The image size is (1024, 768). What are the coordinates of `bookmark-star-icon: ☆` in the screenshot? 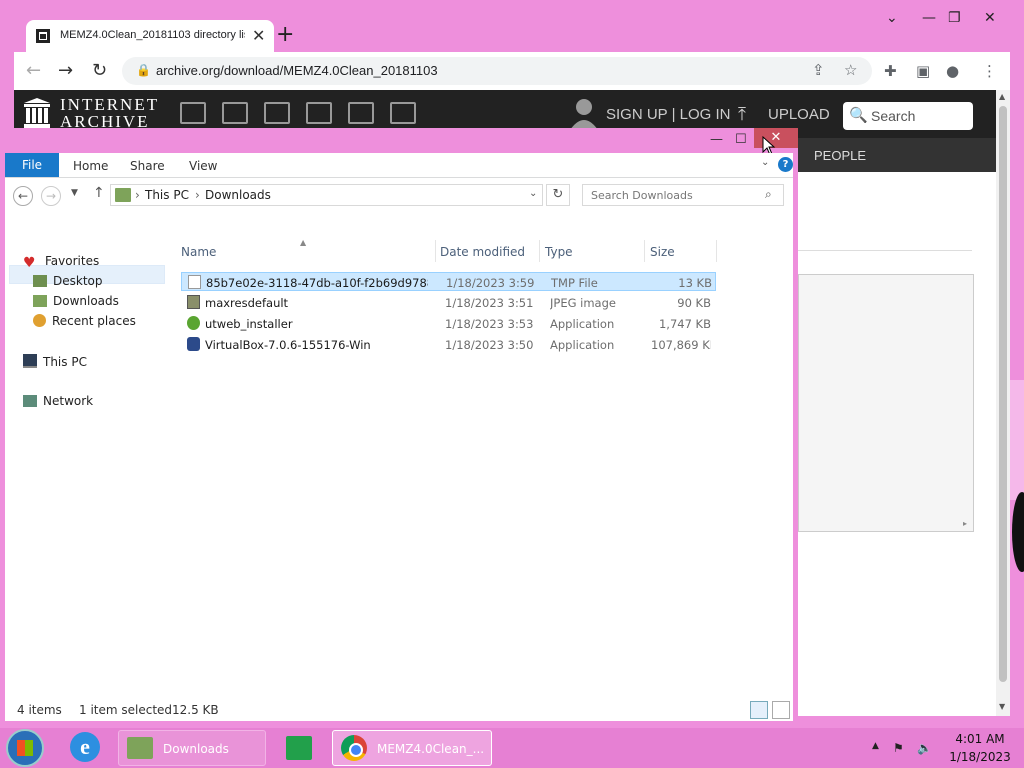 It's located at (850, 70).